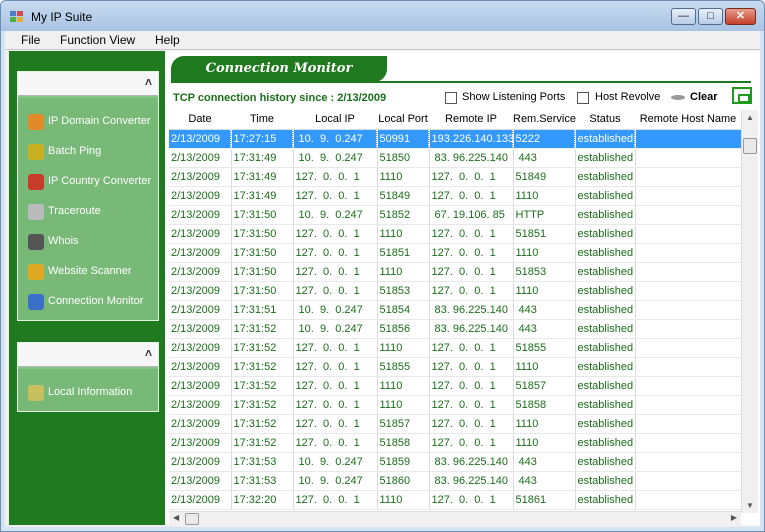  What do you see at coordinates (335, 120) in the screenshot?
I see `column-header-local-ip: Local IP` at bounding box center [335, 120].